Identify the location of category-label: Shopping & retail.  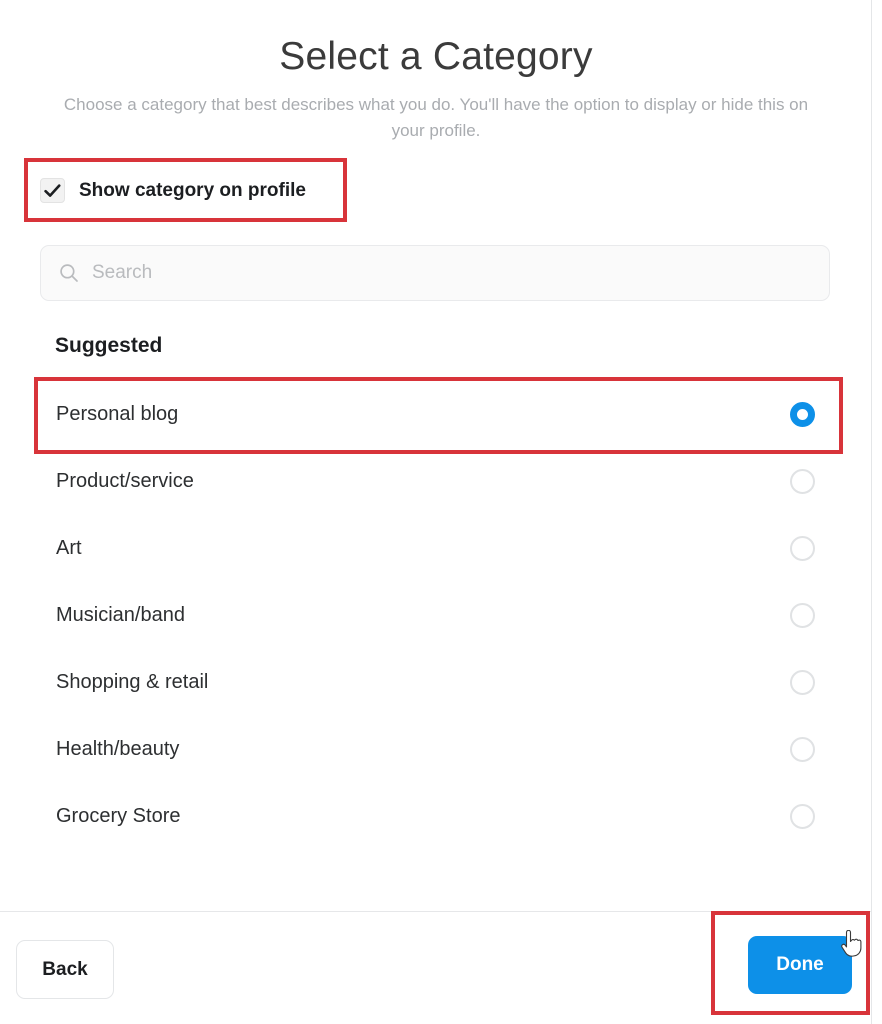
(132, 682).